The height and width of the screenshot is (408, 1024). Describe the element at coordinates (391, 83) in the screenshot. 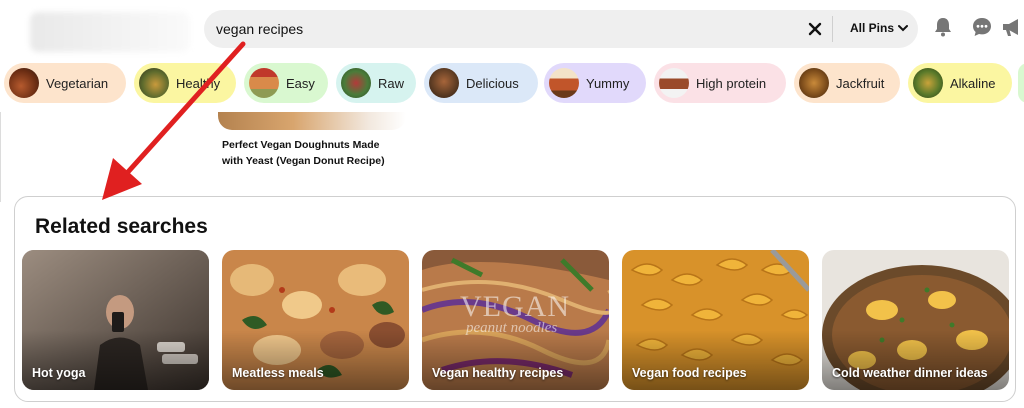

I see `chip-label: Raw` at that location.